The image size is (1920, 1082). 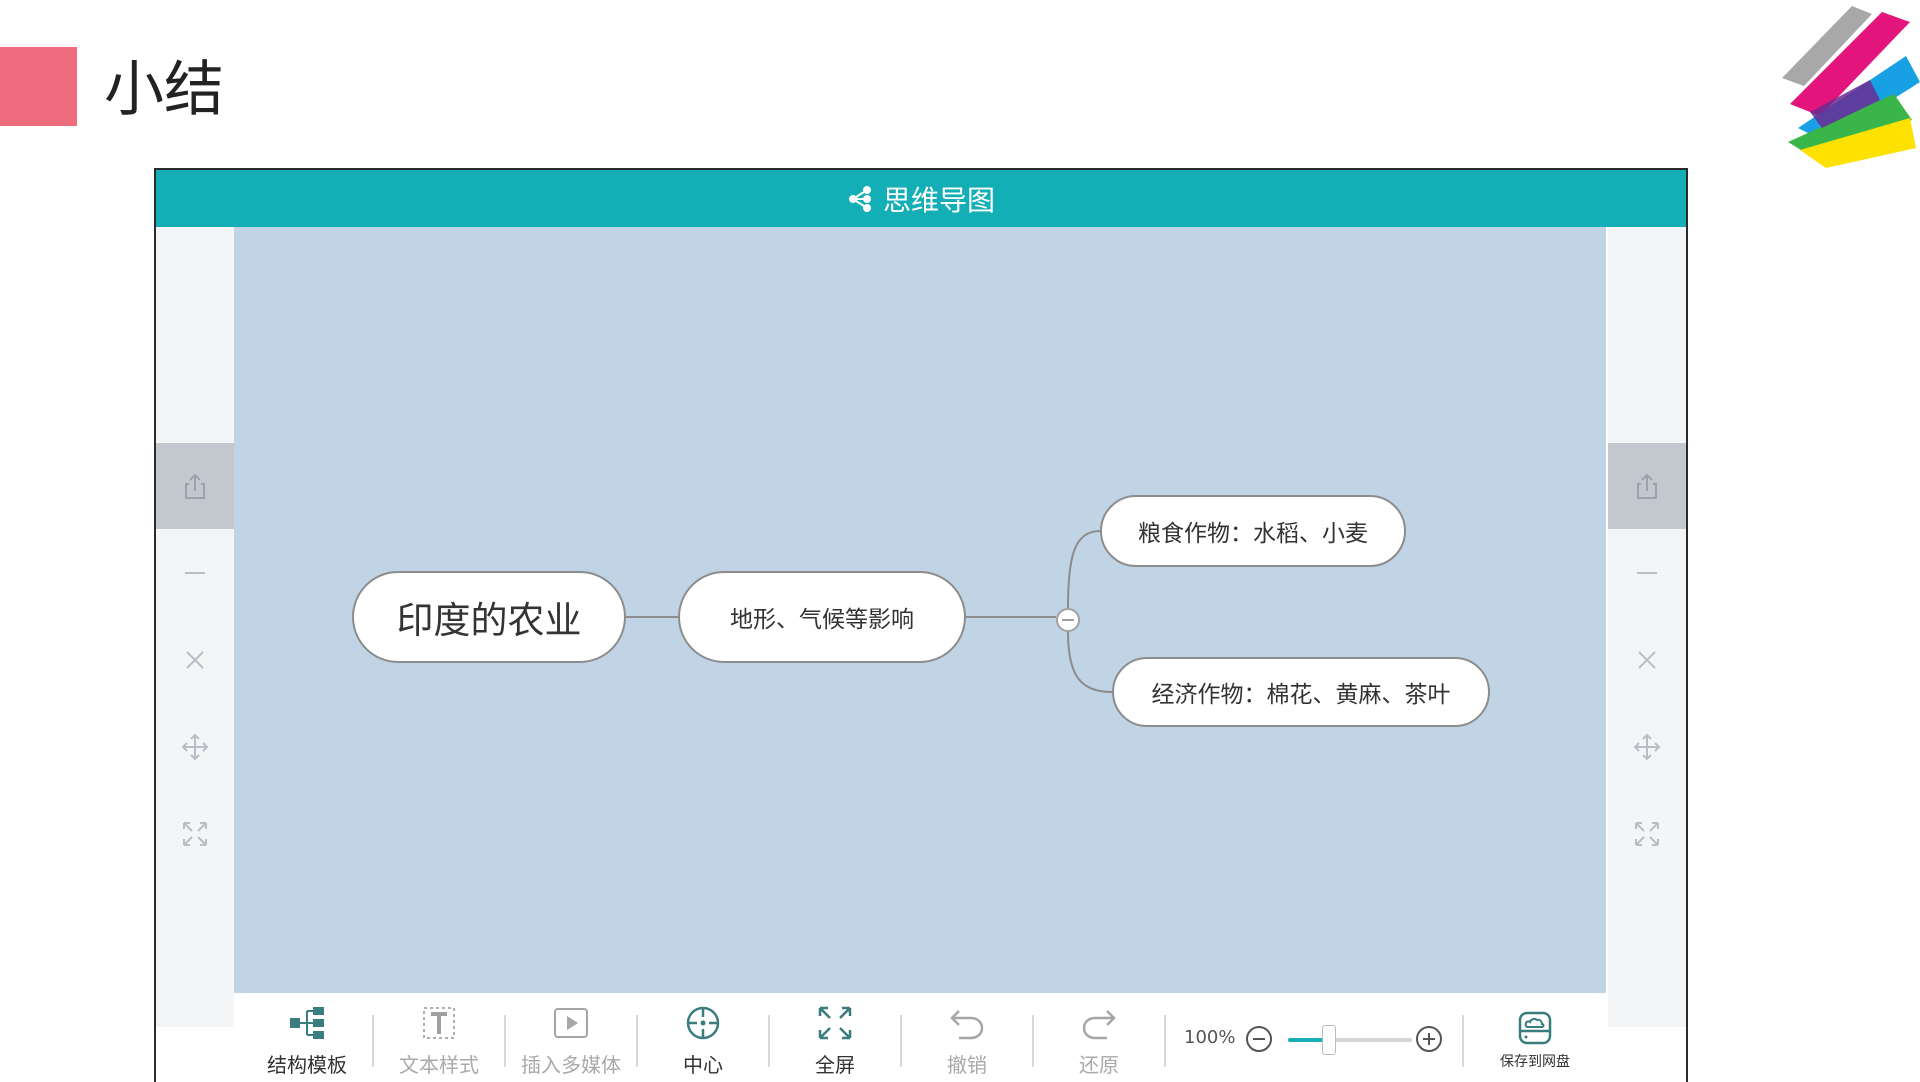 What do you see at coordinates (1535, 1028) in the screenshot?
I see `save-to-cloud-icon` at bounding box center [1535, 1028].